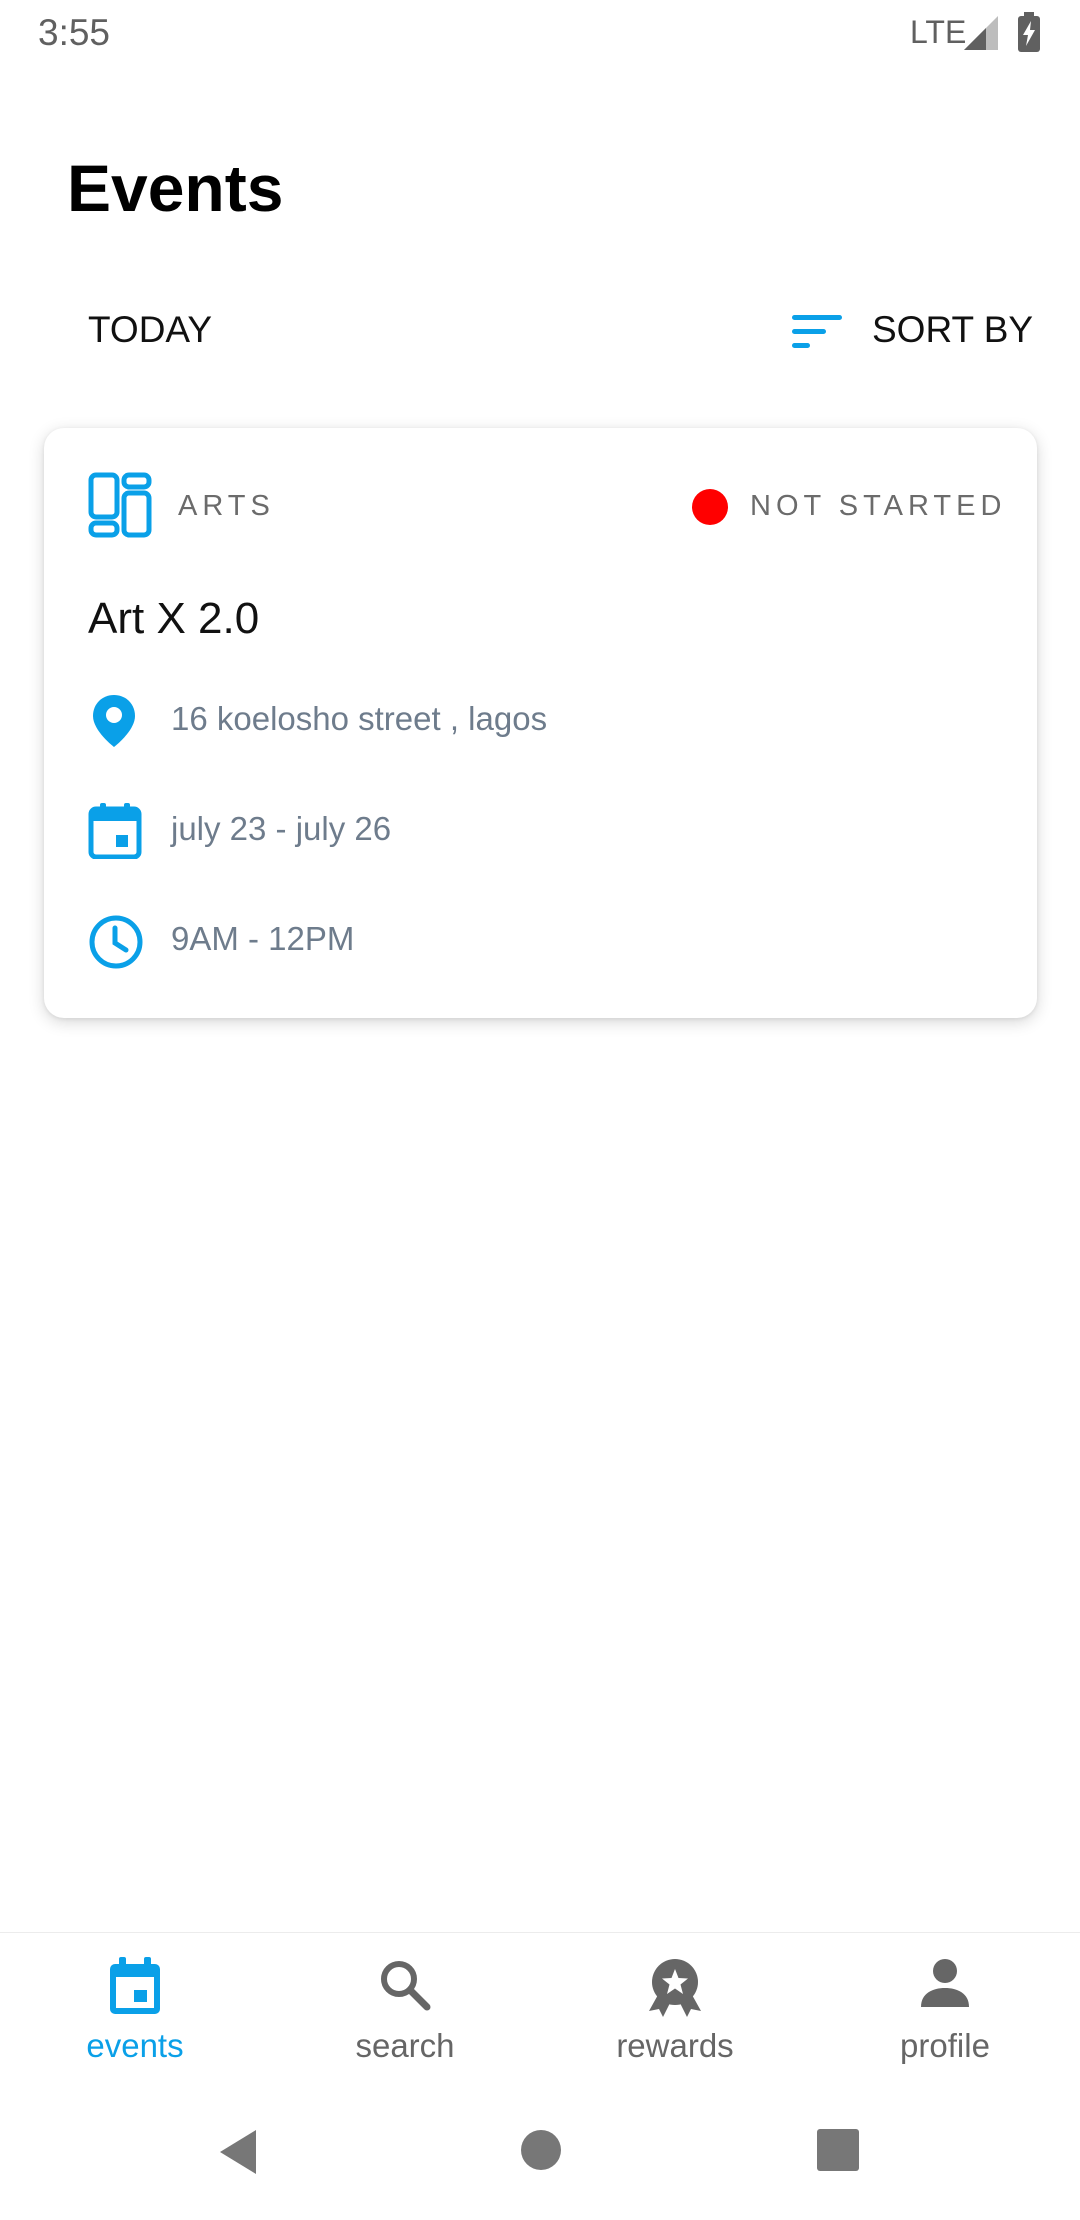 The width and height of the screenshot is (1080, 2220). I want to click on nav-label-profile: profile, so click(945, 2045).